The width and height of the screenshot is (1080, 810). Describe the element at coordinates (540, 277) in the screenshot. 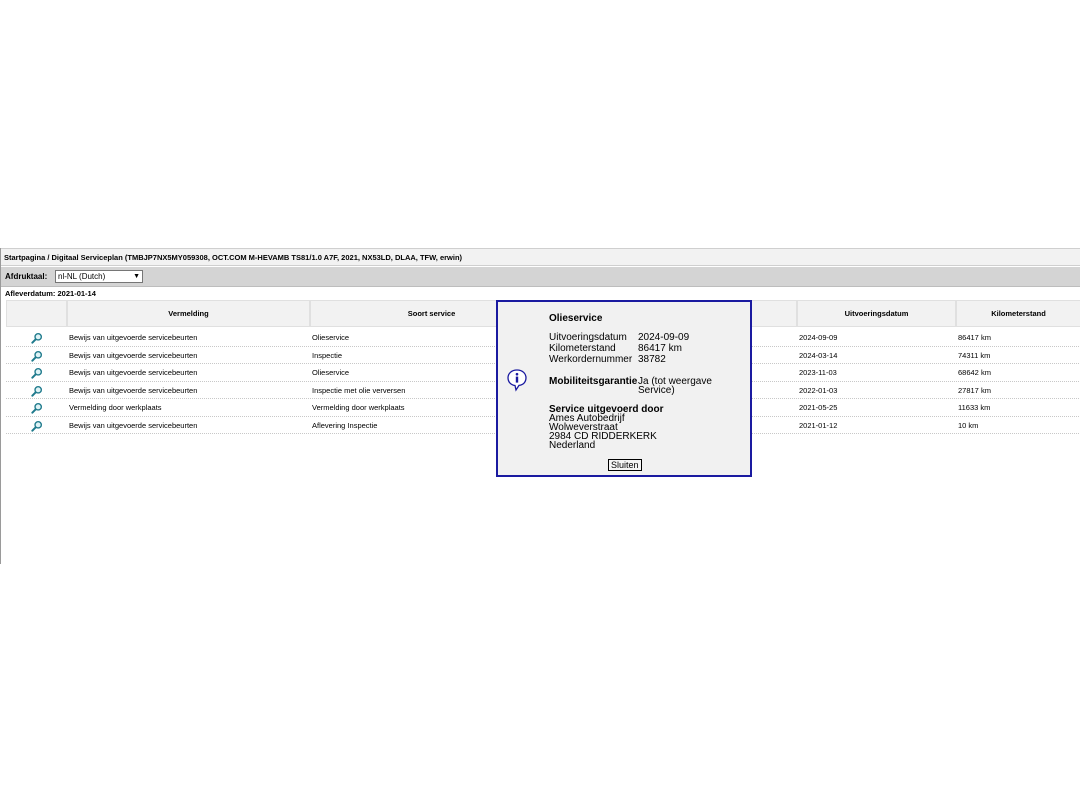

I see `print-language-bar: Afdruktaal: nl-NL (Dutch) ▼` at that location.